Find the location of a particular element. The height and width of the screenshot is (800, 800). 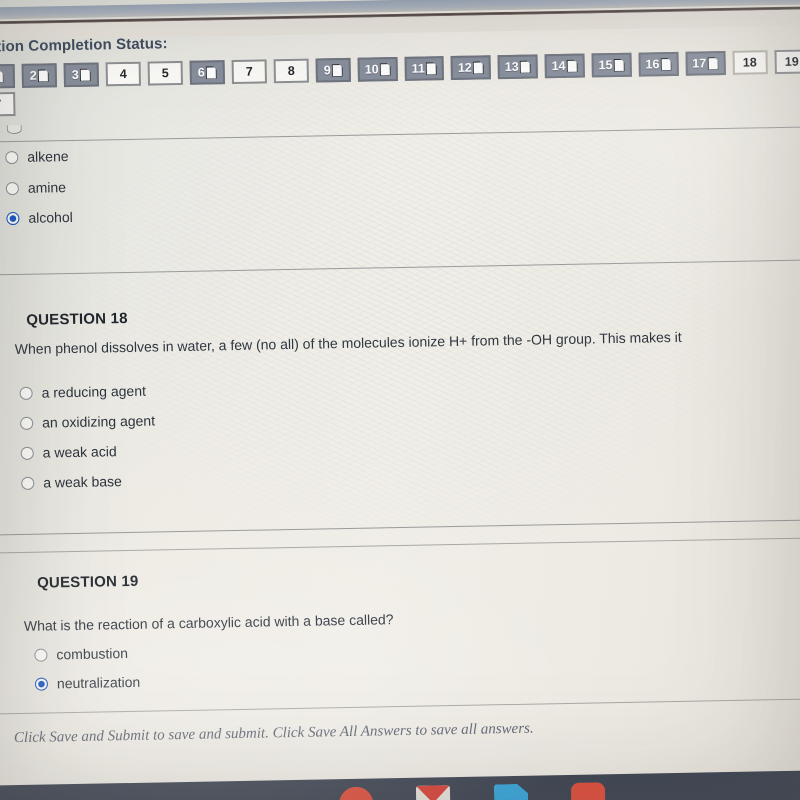

option-amine: amine is located at coordinates (36, 187).